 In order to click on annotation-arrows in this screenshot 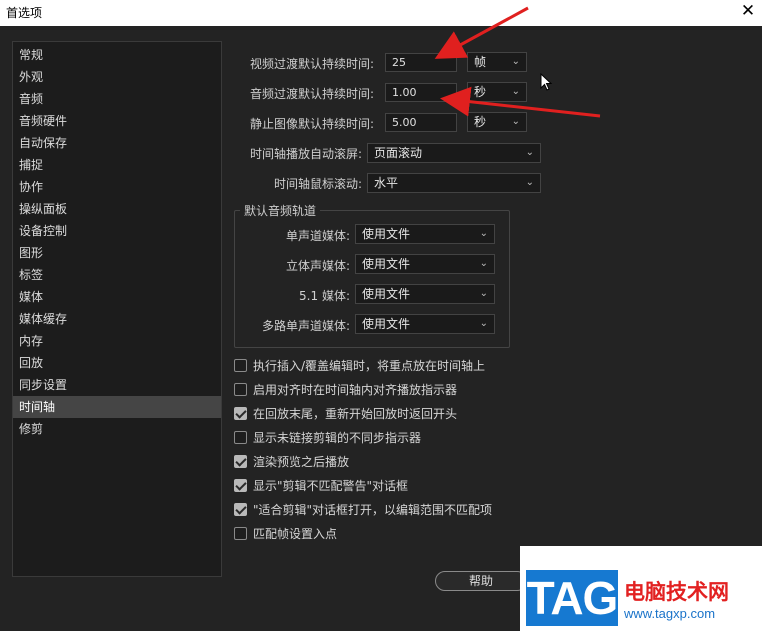, I will do `click(517, 62)`.